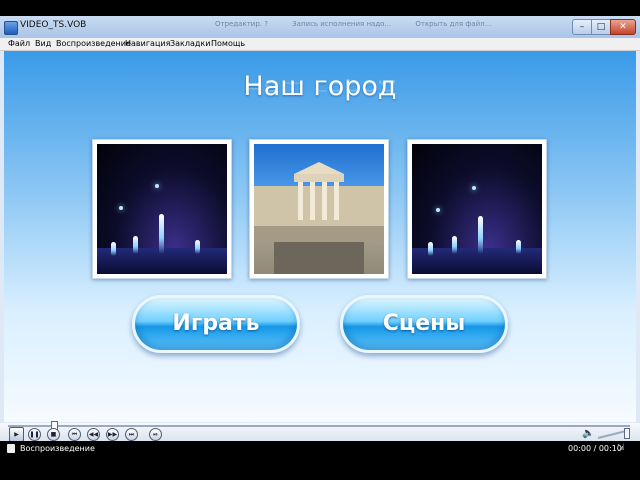 The width and height of the screenshot is (640, 480). What do you see at coordinates (53, 434) in the screenshot?
I see `stop-icon: ■` at bounding box center [53, 434].